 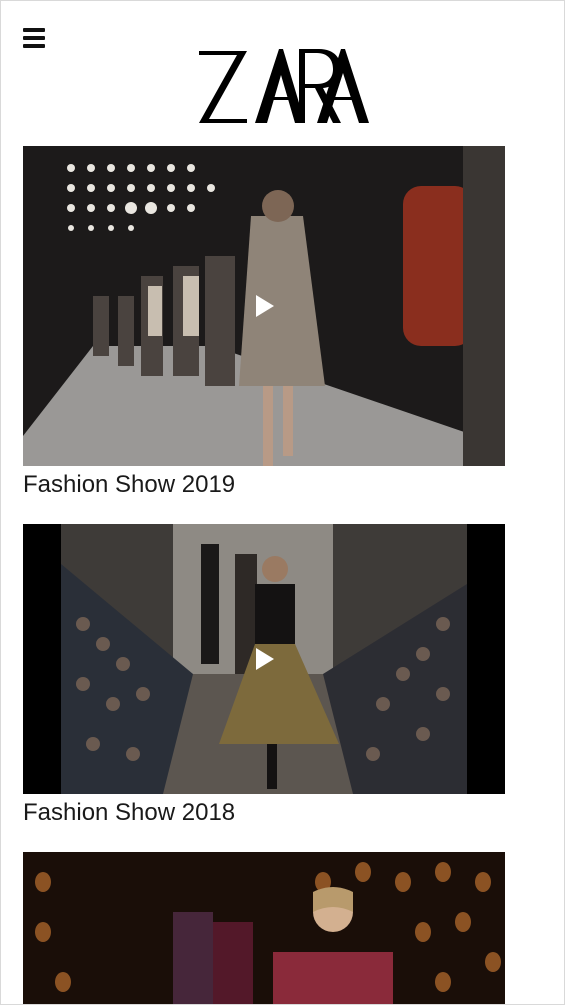 What do you see at coordinates (264, 485) in the screenshot?
I see `video-title: Fashion Show 2019` at bounding box center [264, 485].